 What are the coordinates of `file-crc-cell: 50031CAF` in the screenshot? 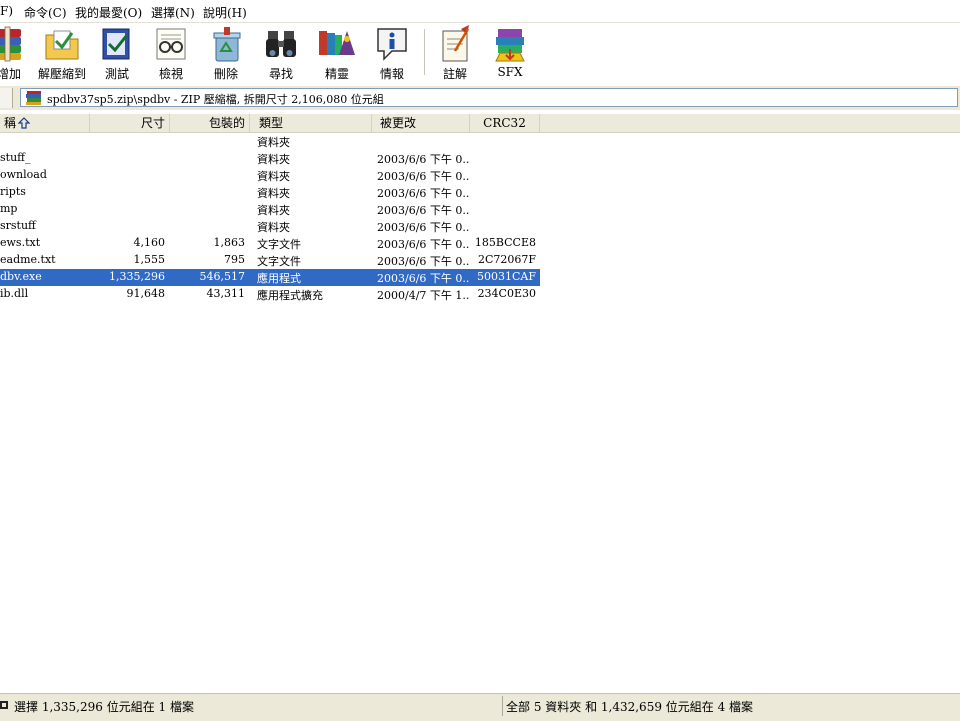 It's located at (506, 276).